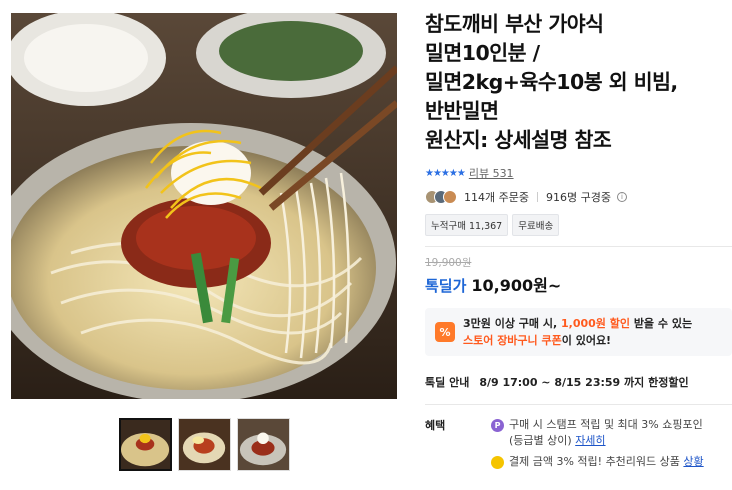  Describe the element at coordinates (497, 462) in the screenshot. I see `coin-icon` at that location.